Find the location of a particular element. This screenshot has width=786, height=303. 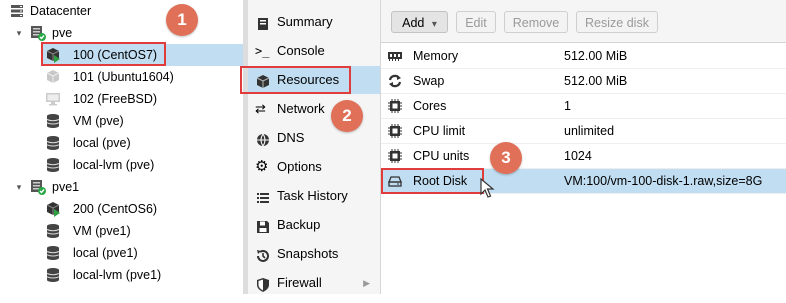

tree-label-storage: local-lvm (pve1) is located at coordinates (117, 275).